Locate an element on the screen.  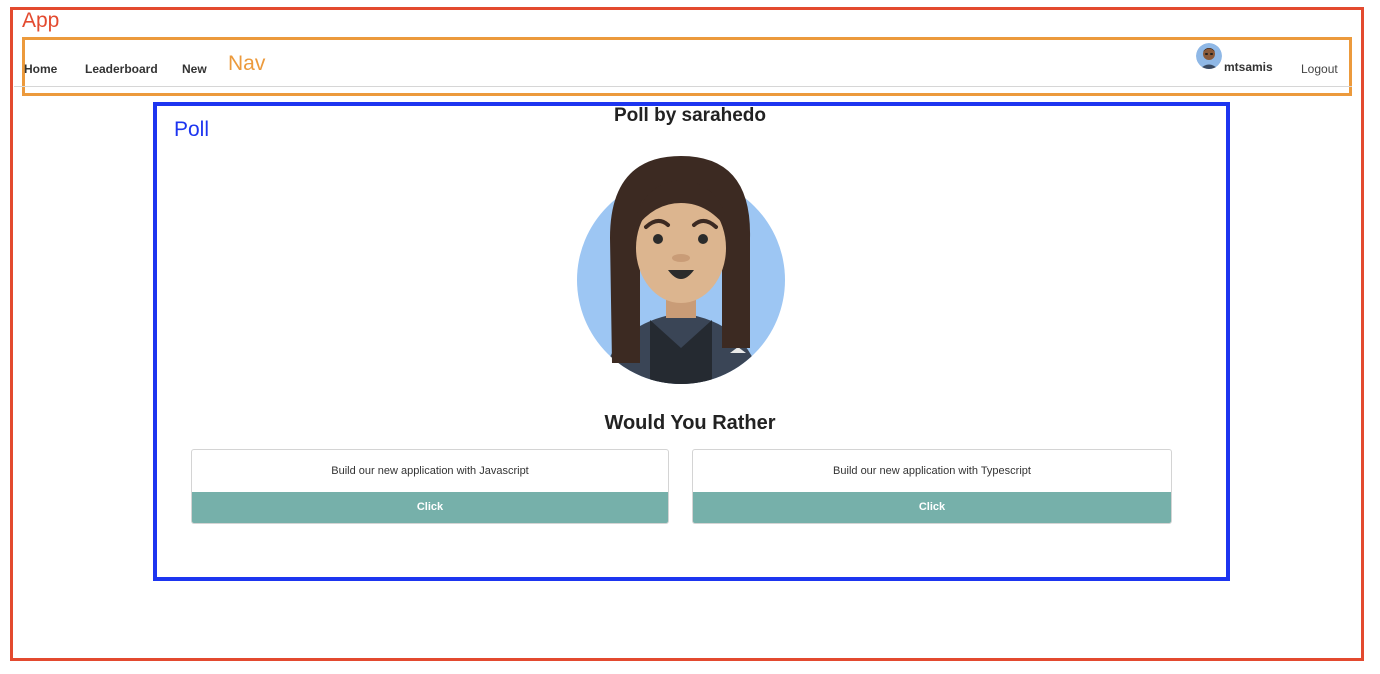
user-name: mtsamis is located at coordinates (1248, 67).